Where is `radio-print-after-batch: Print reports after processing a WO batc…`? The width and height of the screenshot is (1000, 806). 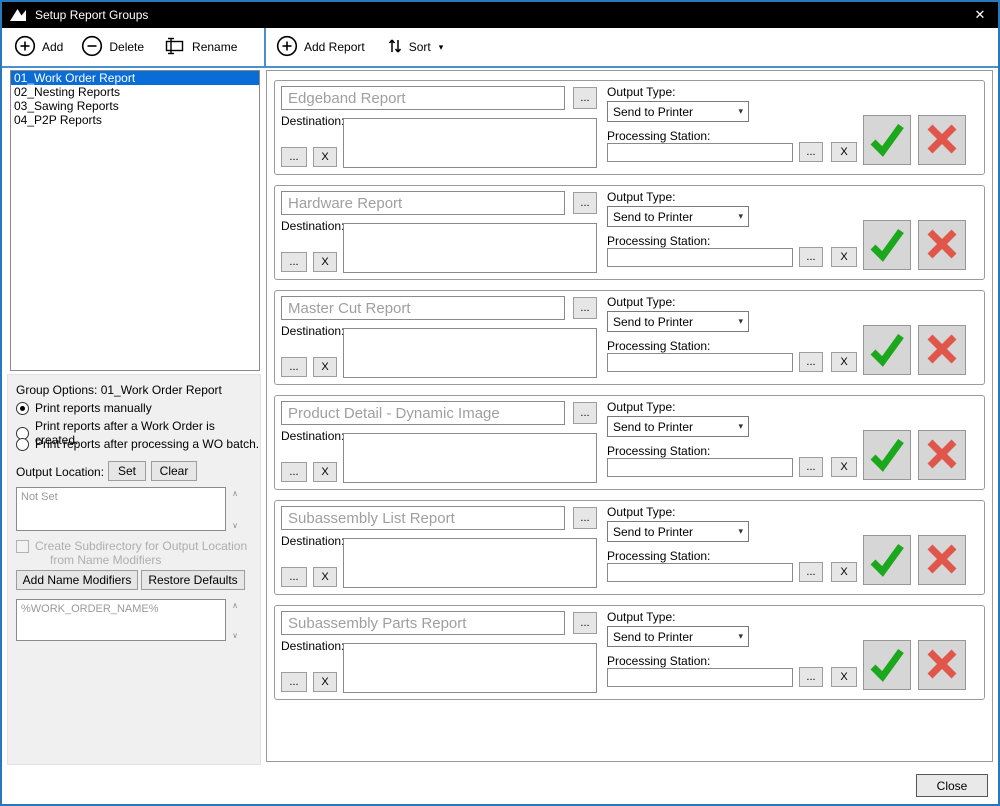
radio-print-after-batch: Print reports after processing a WO batc… is located at coordinates (137, 444).